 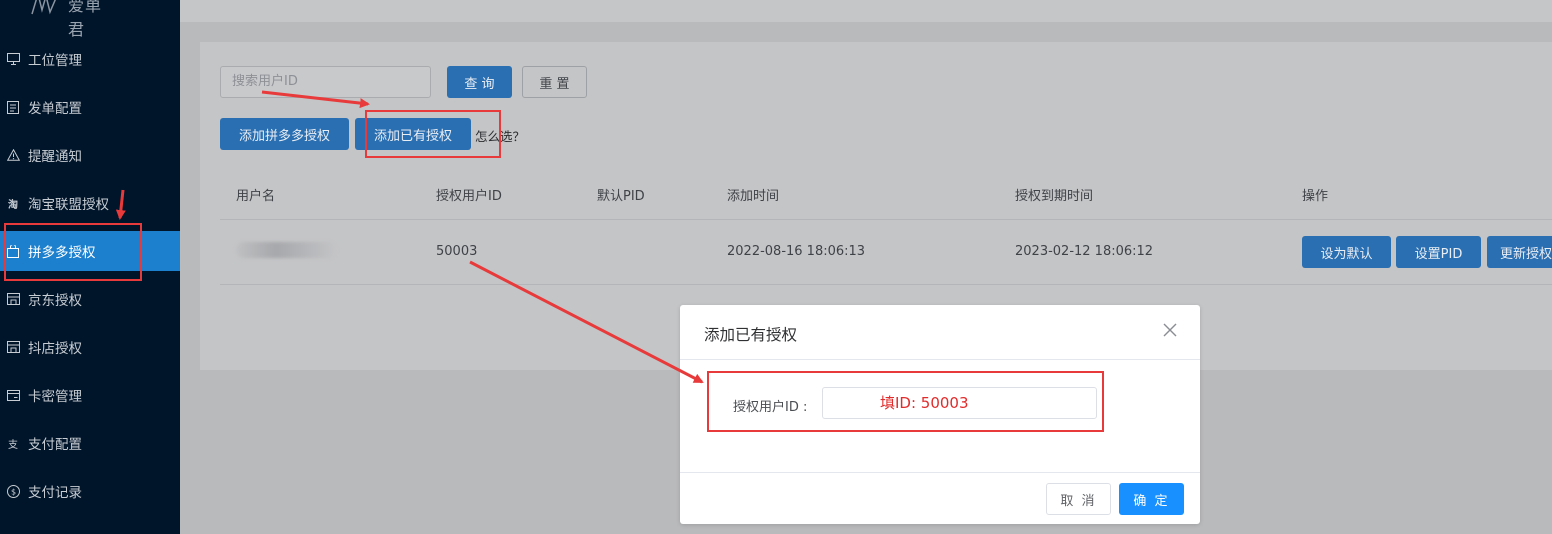 I want to click on column-header-user-id: 授权用户ID, so click(x=469, y=196).